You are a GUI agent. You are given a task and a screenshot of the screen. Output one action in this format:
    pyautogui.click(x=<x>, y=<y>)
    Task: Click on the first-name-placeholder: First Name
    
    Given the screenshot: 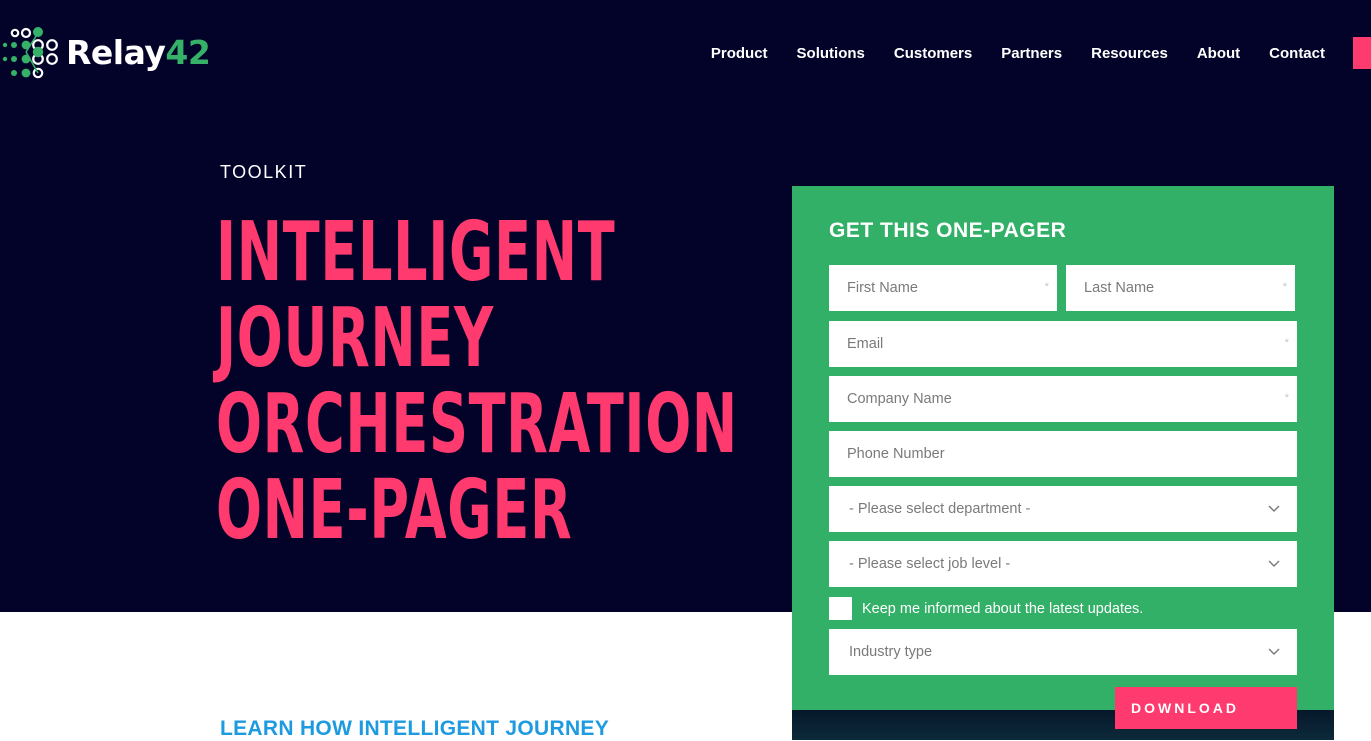 What is the action you would take?
    pyautogui.click(x=882, y=288)
    